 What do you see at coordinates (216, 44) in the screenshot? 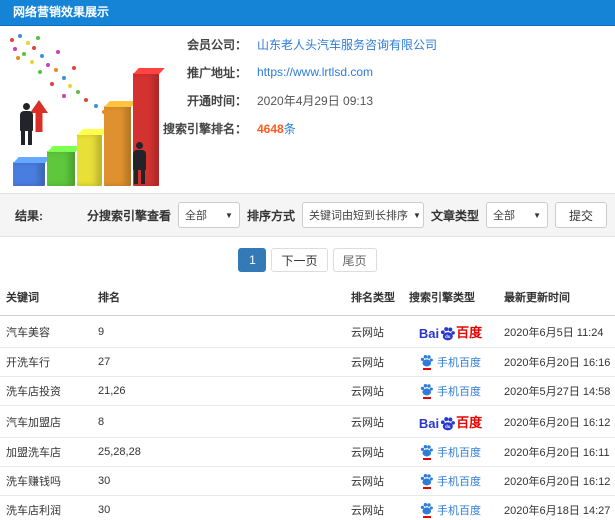
I see `company-label: 会员公司：` at bounding box center [216, 44].